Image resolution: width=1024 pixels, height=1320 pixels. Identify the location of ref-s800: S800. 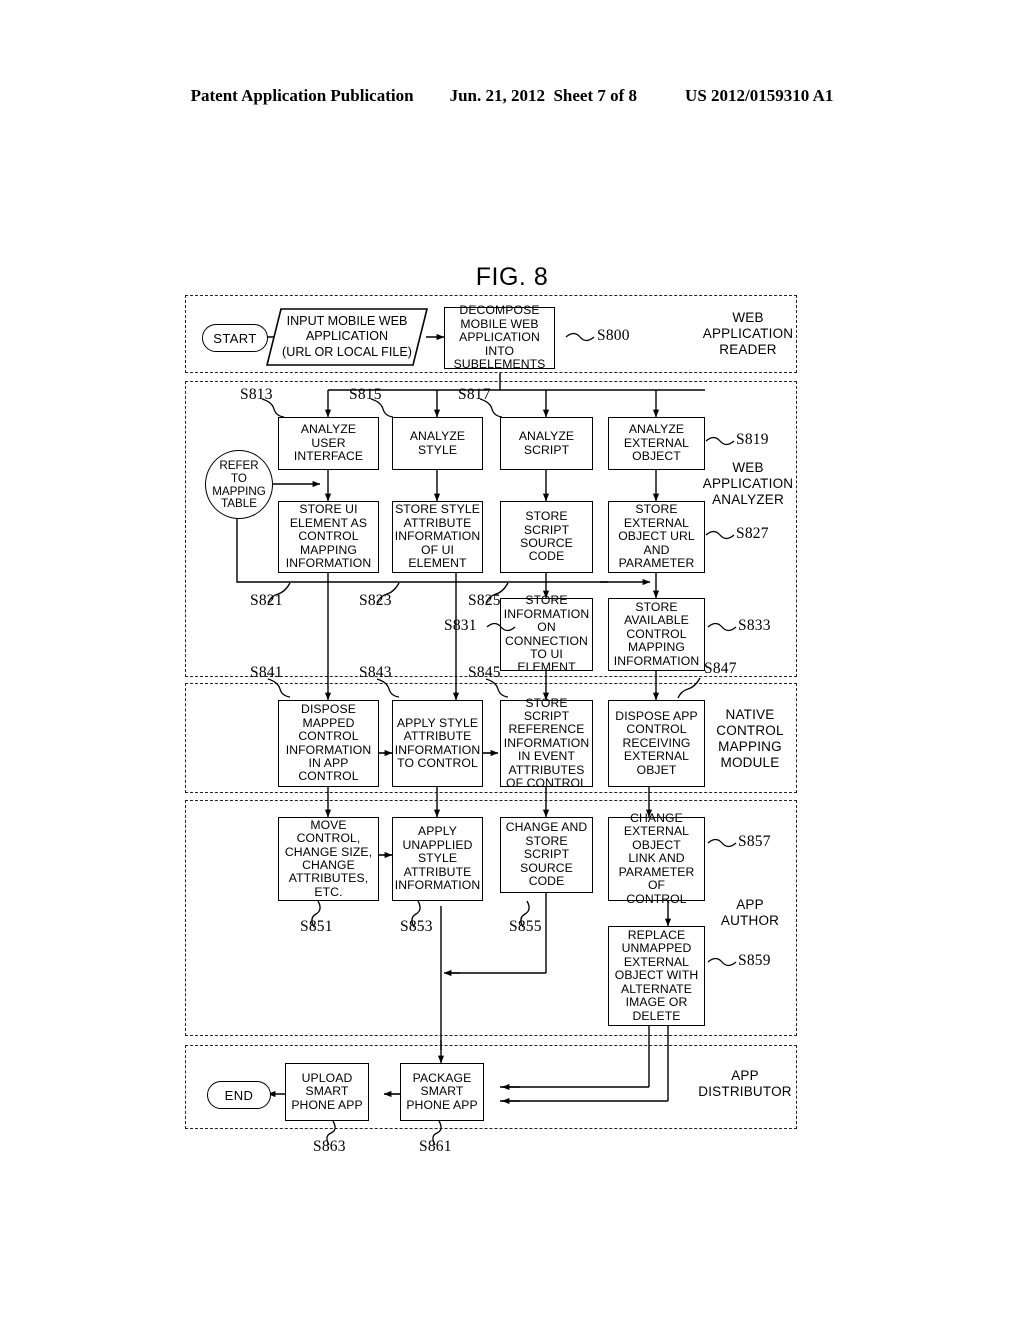
(613, 335).